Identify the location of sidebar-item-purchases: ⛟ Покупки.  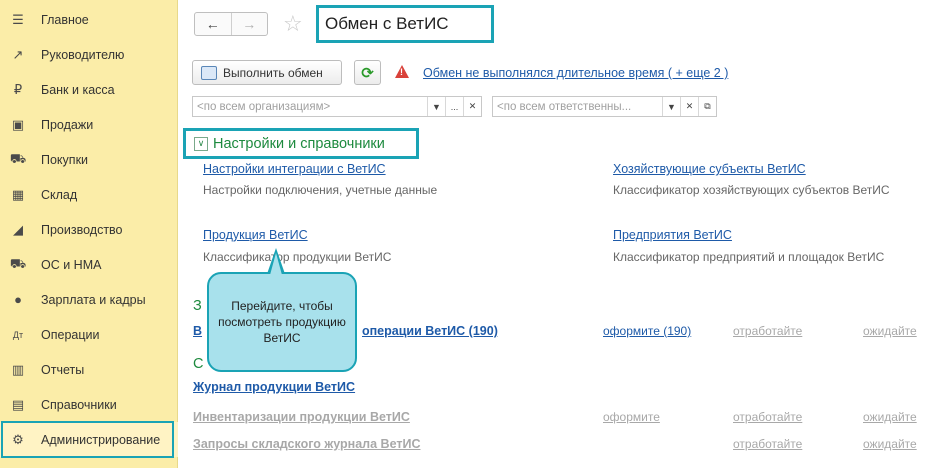
(89, 159).